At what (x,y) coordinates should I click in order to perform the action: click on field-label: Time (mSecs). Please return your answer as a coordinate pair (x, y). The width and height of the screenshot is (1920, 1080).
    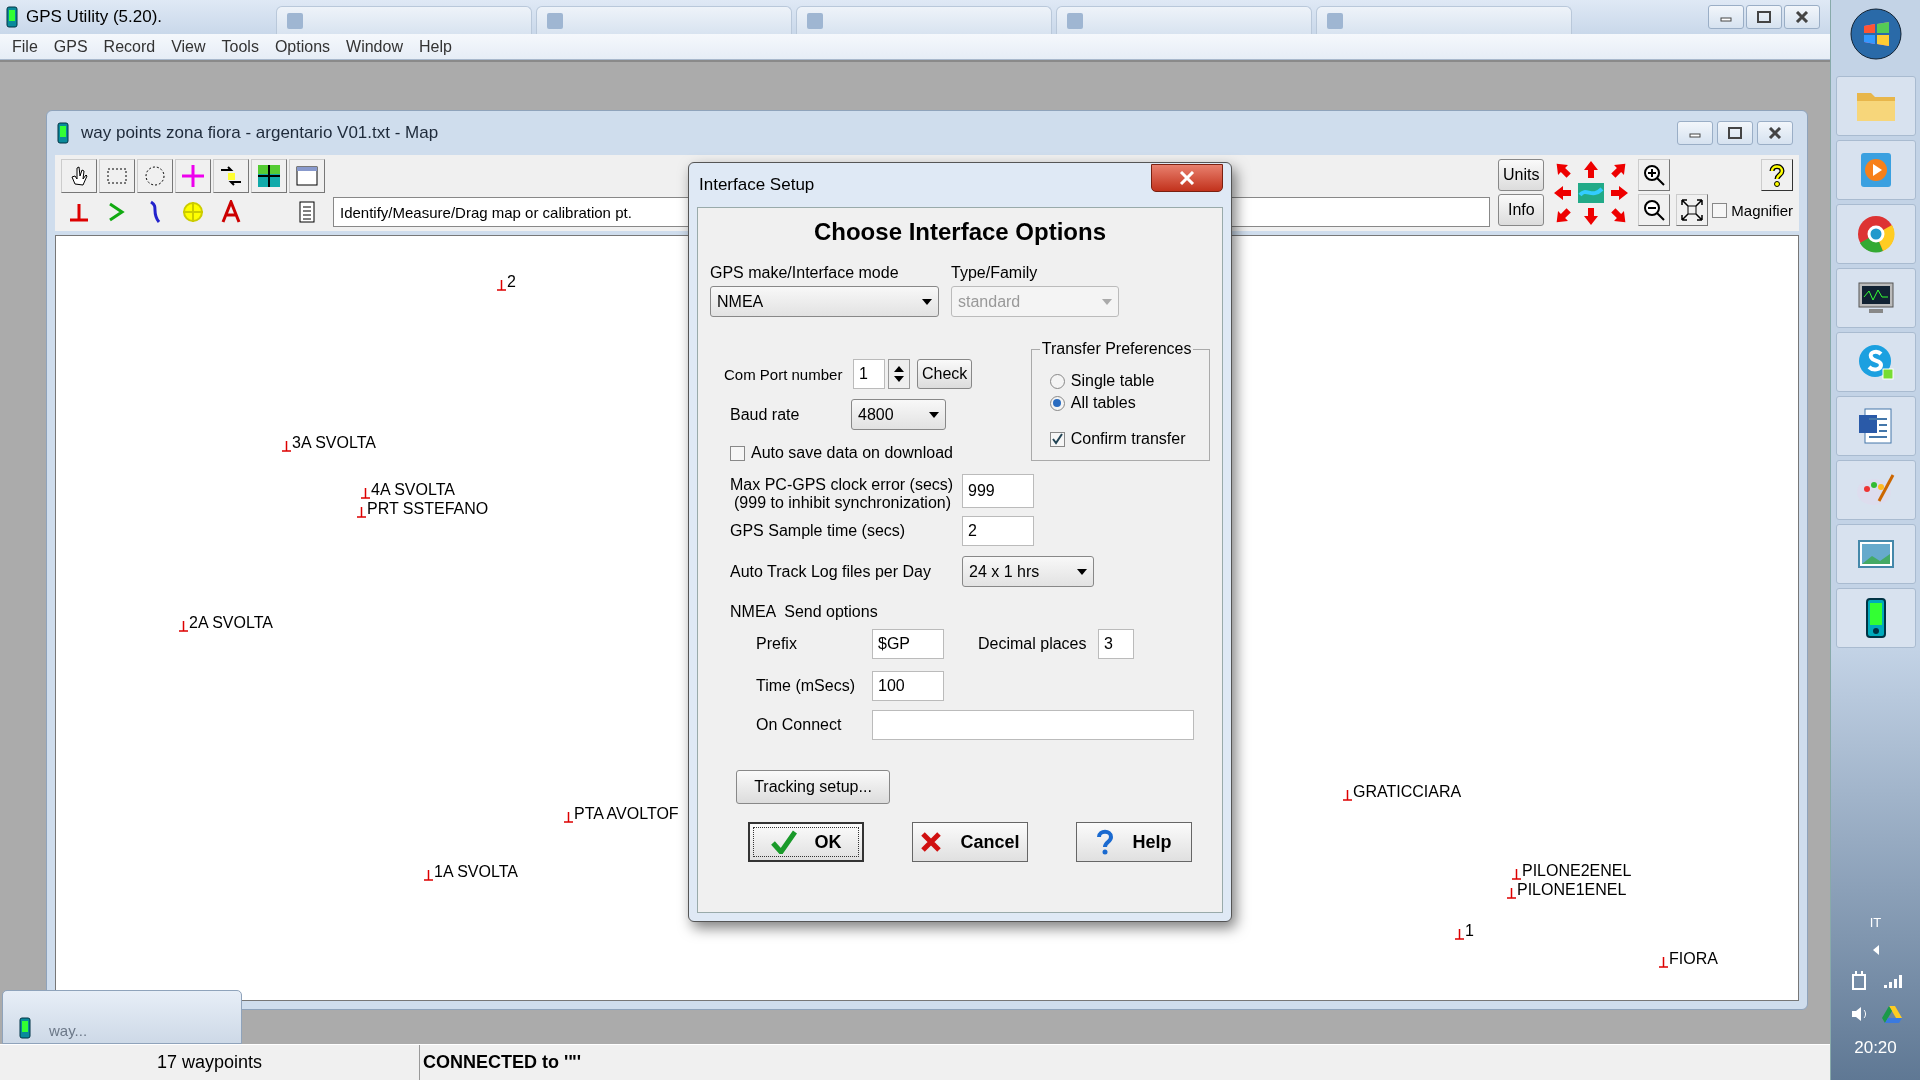
    Looking at the image, I should click on (806, 686).